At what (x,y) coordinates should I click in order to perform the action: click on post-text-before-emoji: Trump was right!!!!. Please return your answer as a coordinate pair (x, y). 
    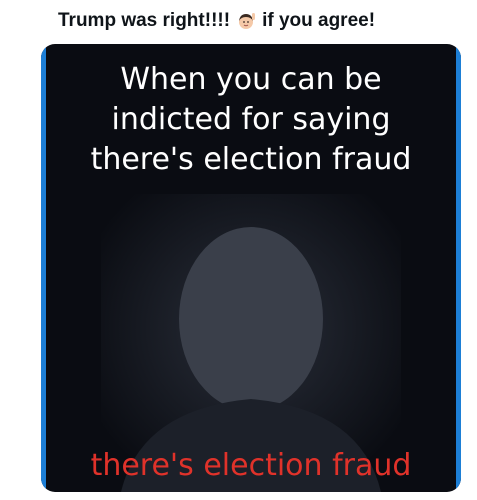
    Looking at the image, I should click on (144, 20).